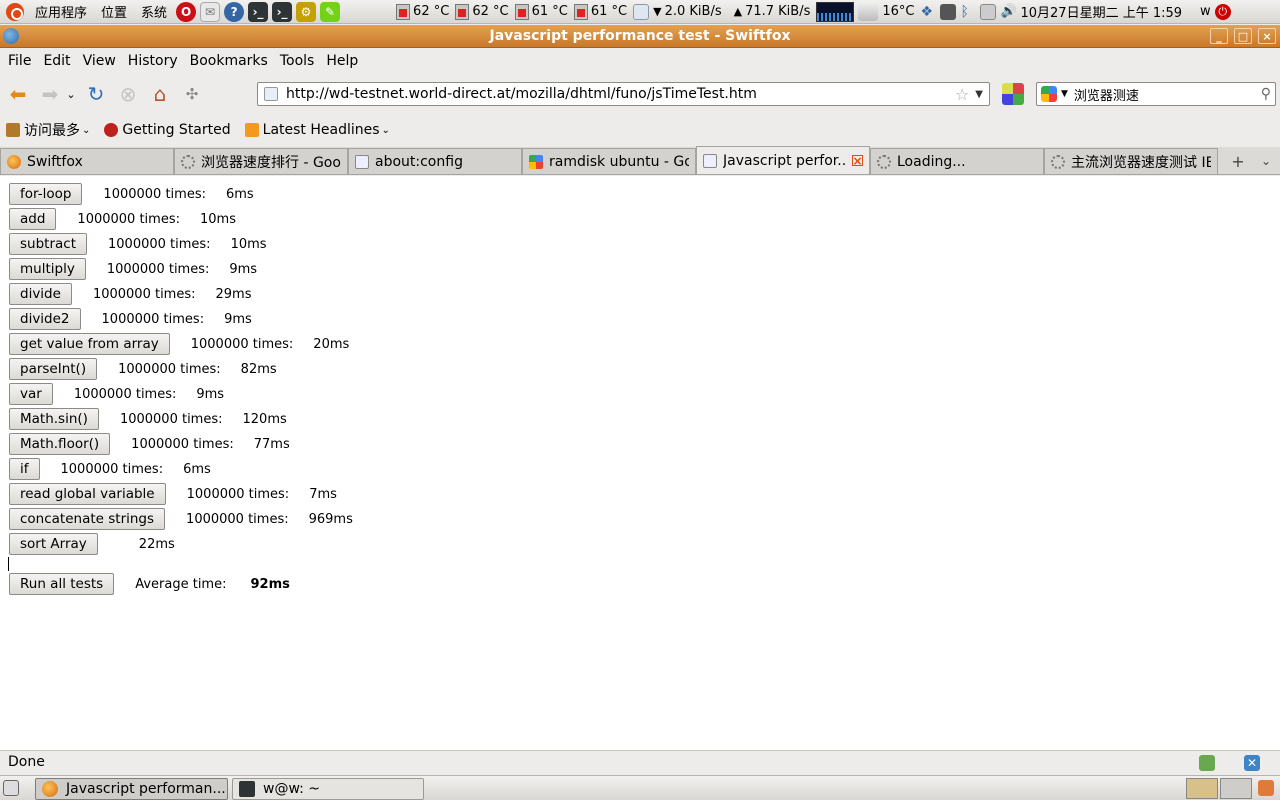 This screenshot has height=800, width=1280. Describe the element at coordinates (61, 11) in the screenshot. I see `panel-menu-applications: 应用程序` at that location.